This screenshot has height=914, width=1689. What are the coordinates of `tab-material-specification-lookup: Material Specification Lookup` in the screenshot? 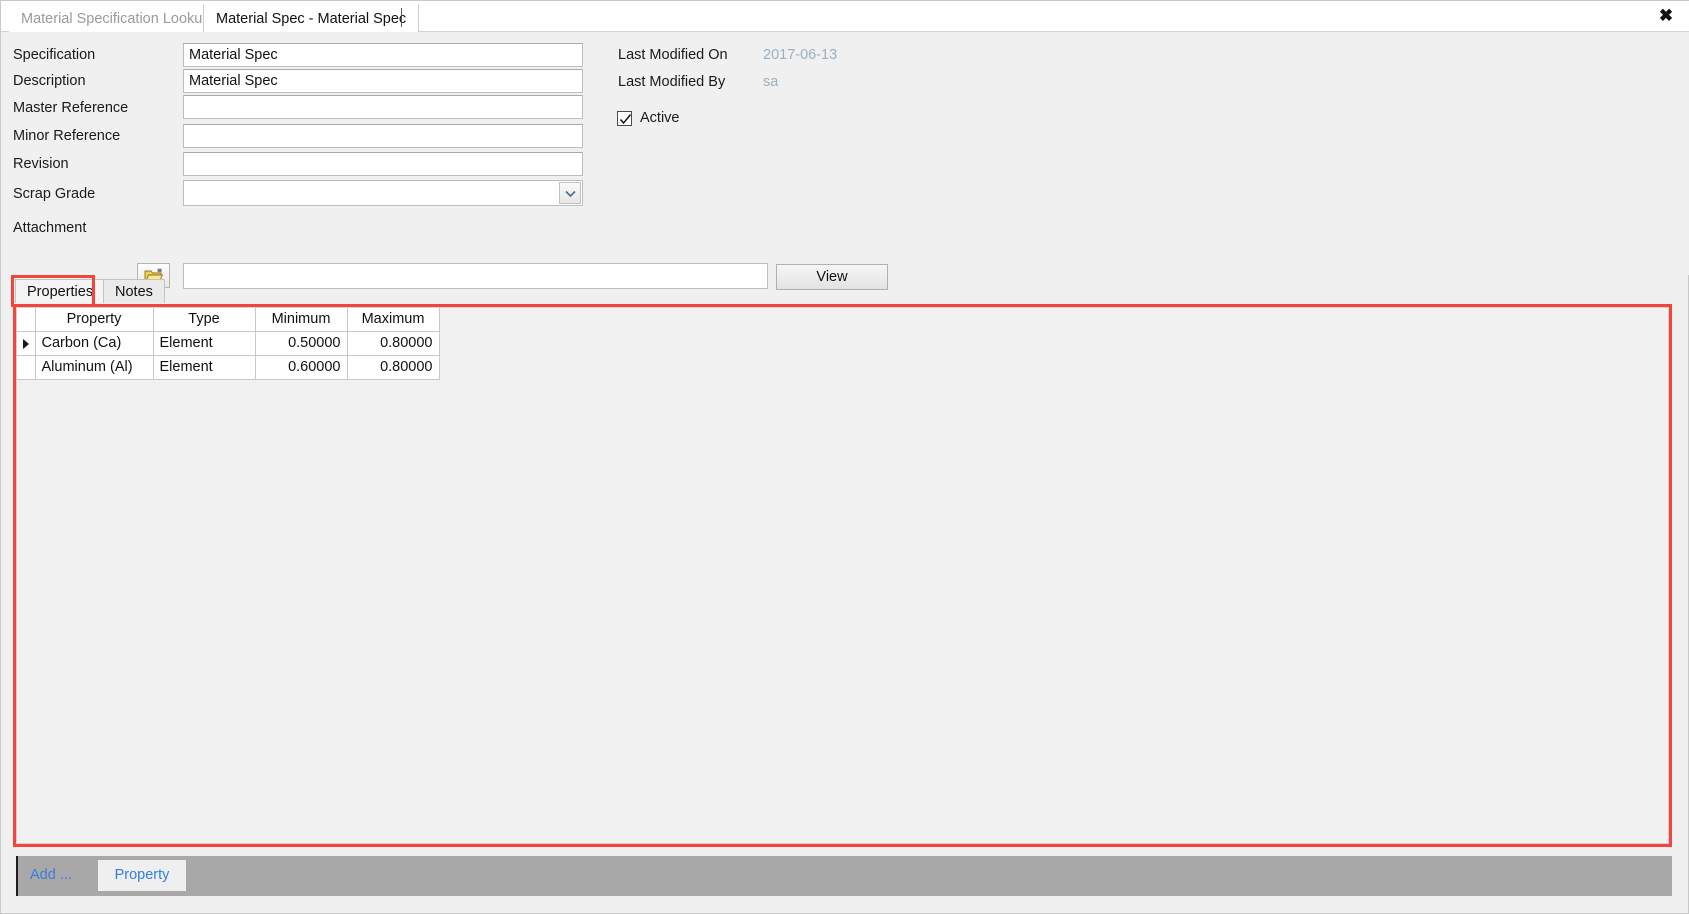 It's located at (116, 18).